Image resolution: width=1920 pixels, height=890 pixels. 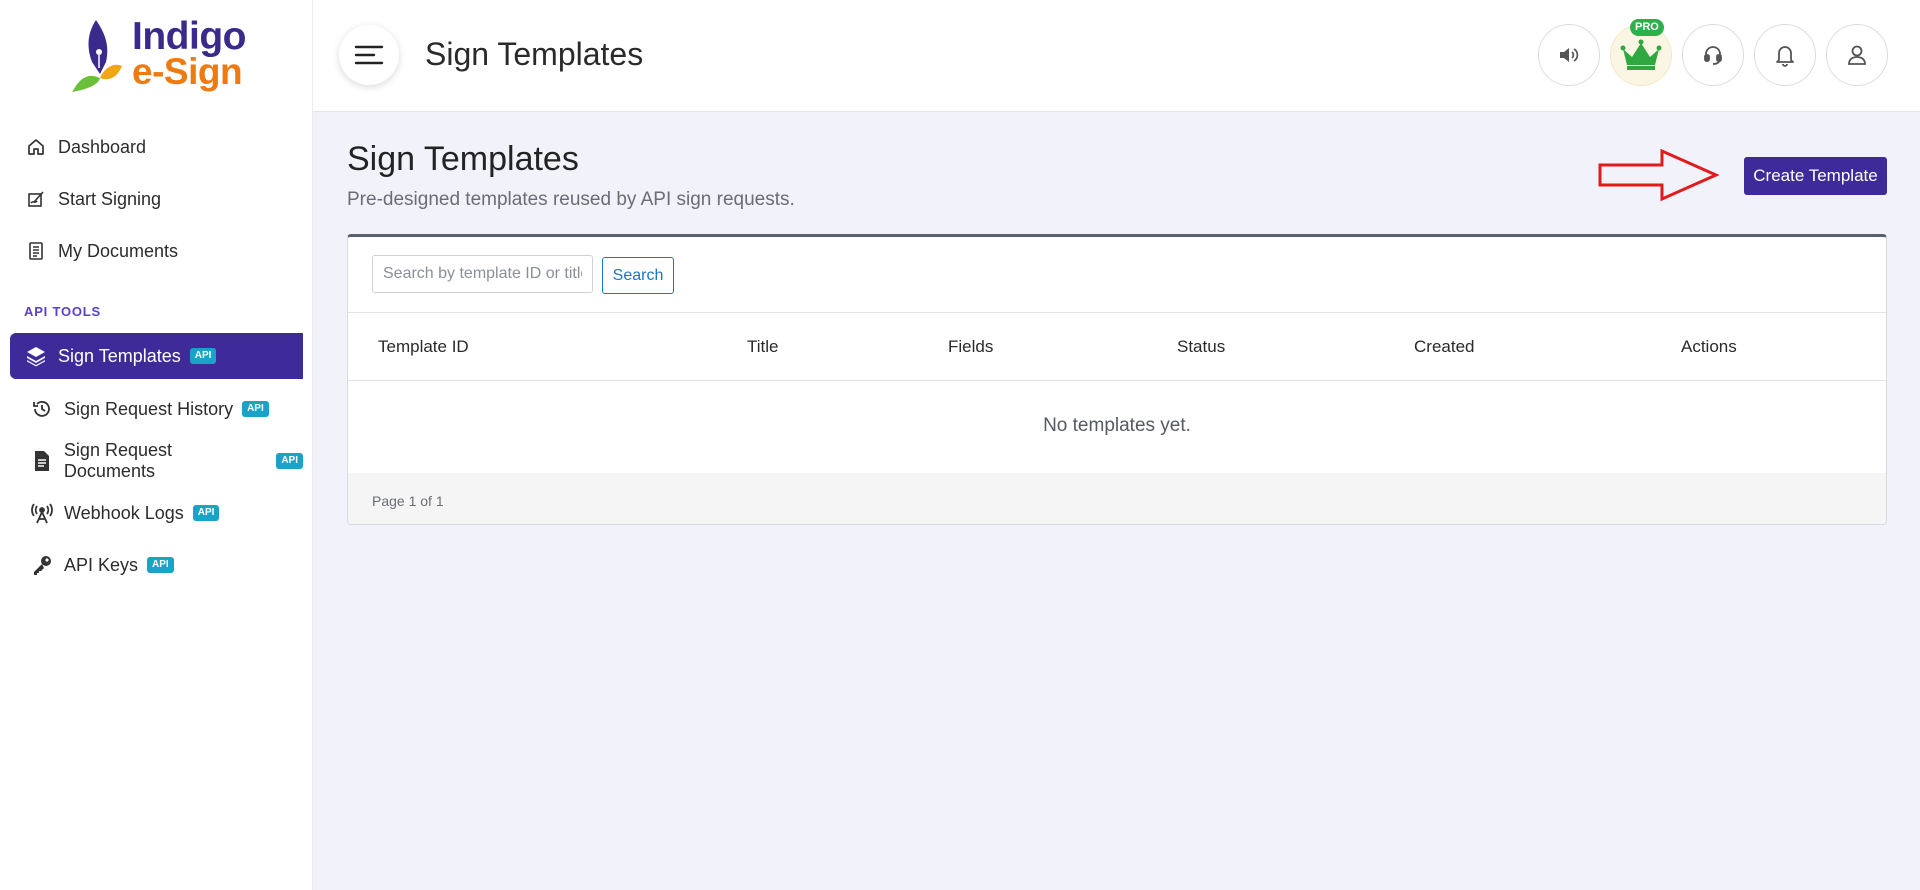 I want to click on top-bar: Sign Templates PRO, so click(x=1116, y=56).